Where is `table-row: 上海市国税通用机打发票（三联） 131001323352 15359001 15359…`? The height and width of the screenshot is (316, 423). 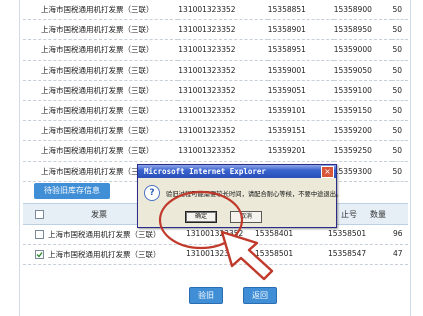
table-row: 上海市国税通用机打发票（三联） 131001323352 15359001 15359… is located at coordinates (215, 70).